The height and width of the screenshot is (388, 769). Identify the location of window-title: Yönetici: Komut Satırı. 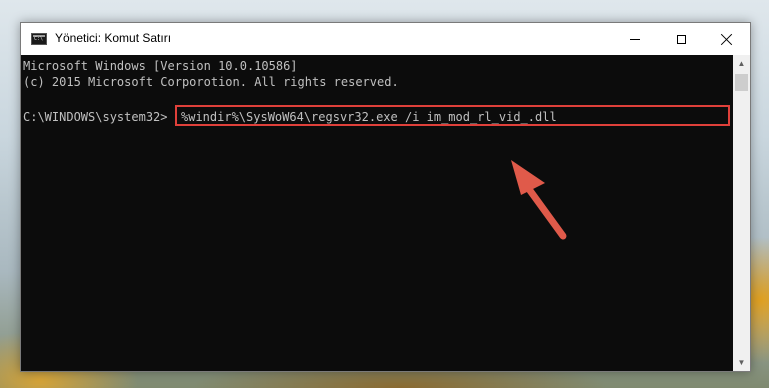
(113, 38).